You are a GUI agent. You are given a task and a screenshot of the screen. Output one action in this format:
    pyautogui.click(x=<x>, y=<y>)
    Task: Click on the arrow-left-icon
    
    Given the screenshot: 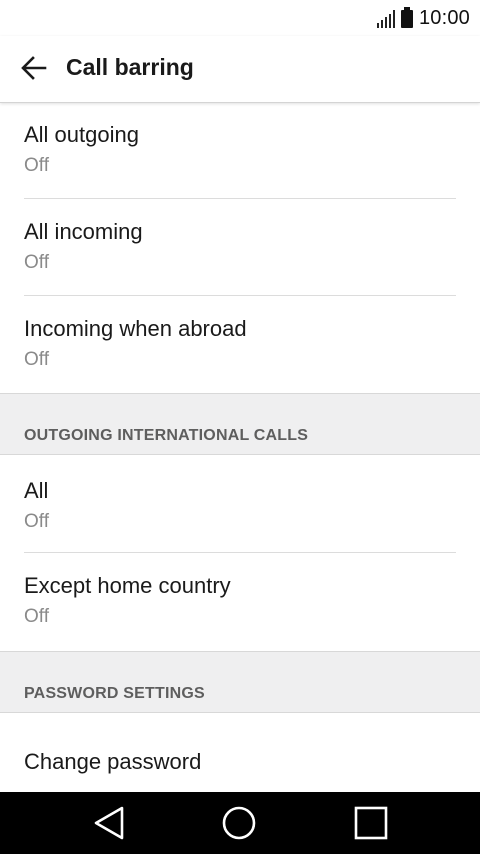 What is the action you would take?
    pyautogui.click(x=34, y=68)
    